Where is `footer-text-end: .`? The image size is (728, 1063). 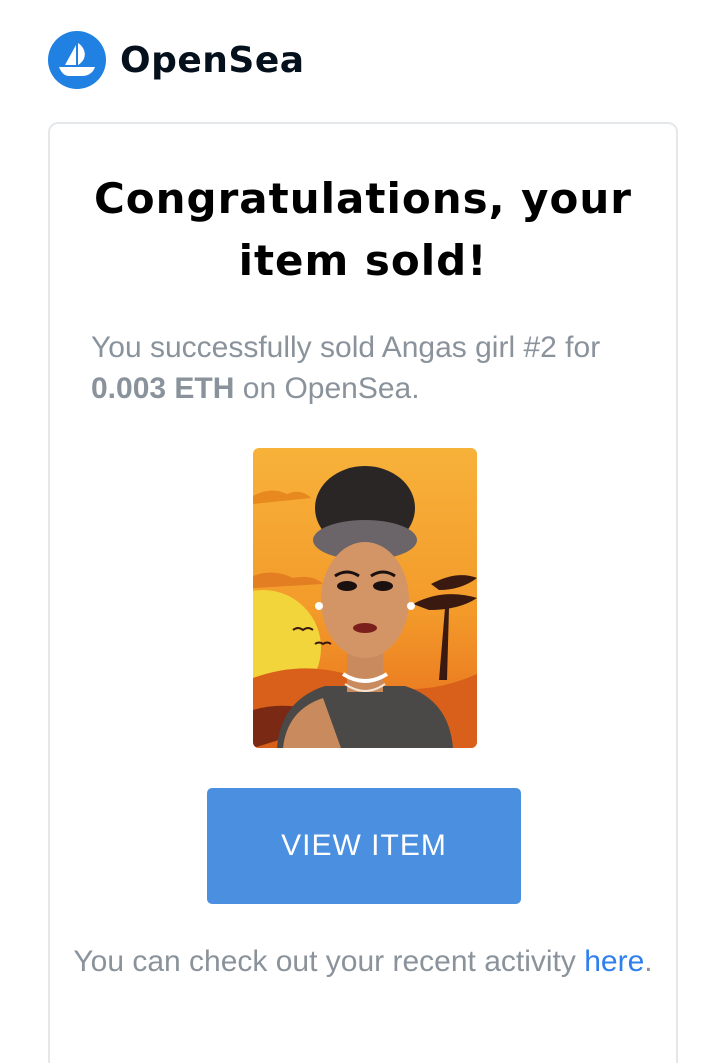
footer-text-end: . is located at coordinates (648, 961).